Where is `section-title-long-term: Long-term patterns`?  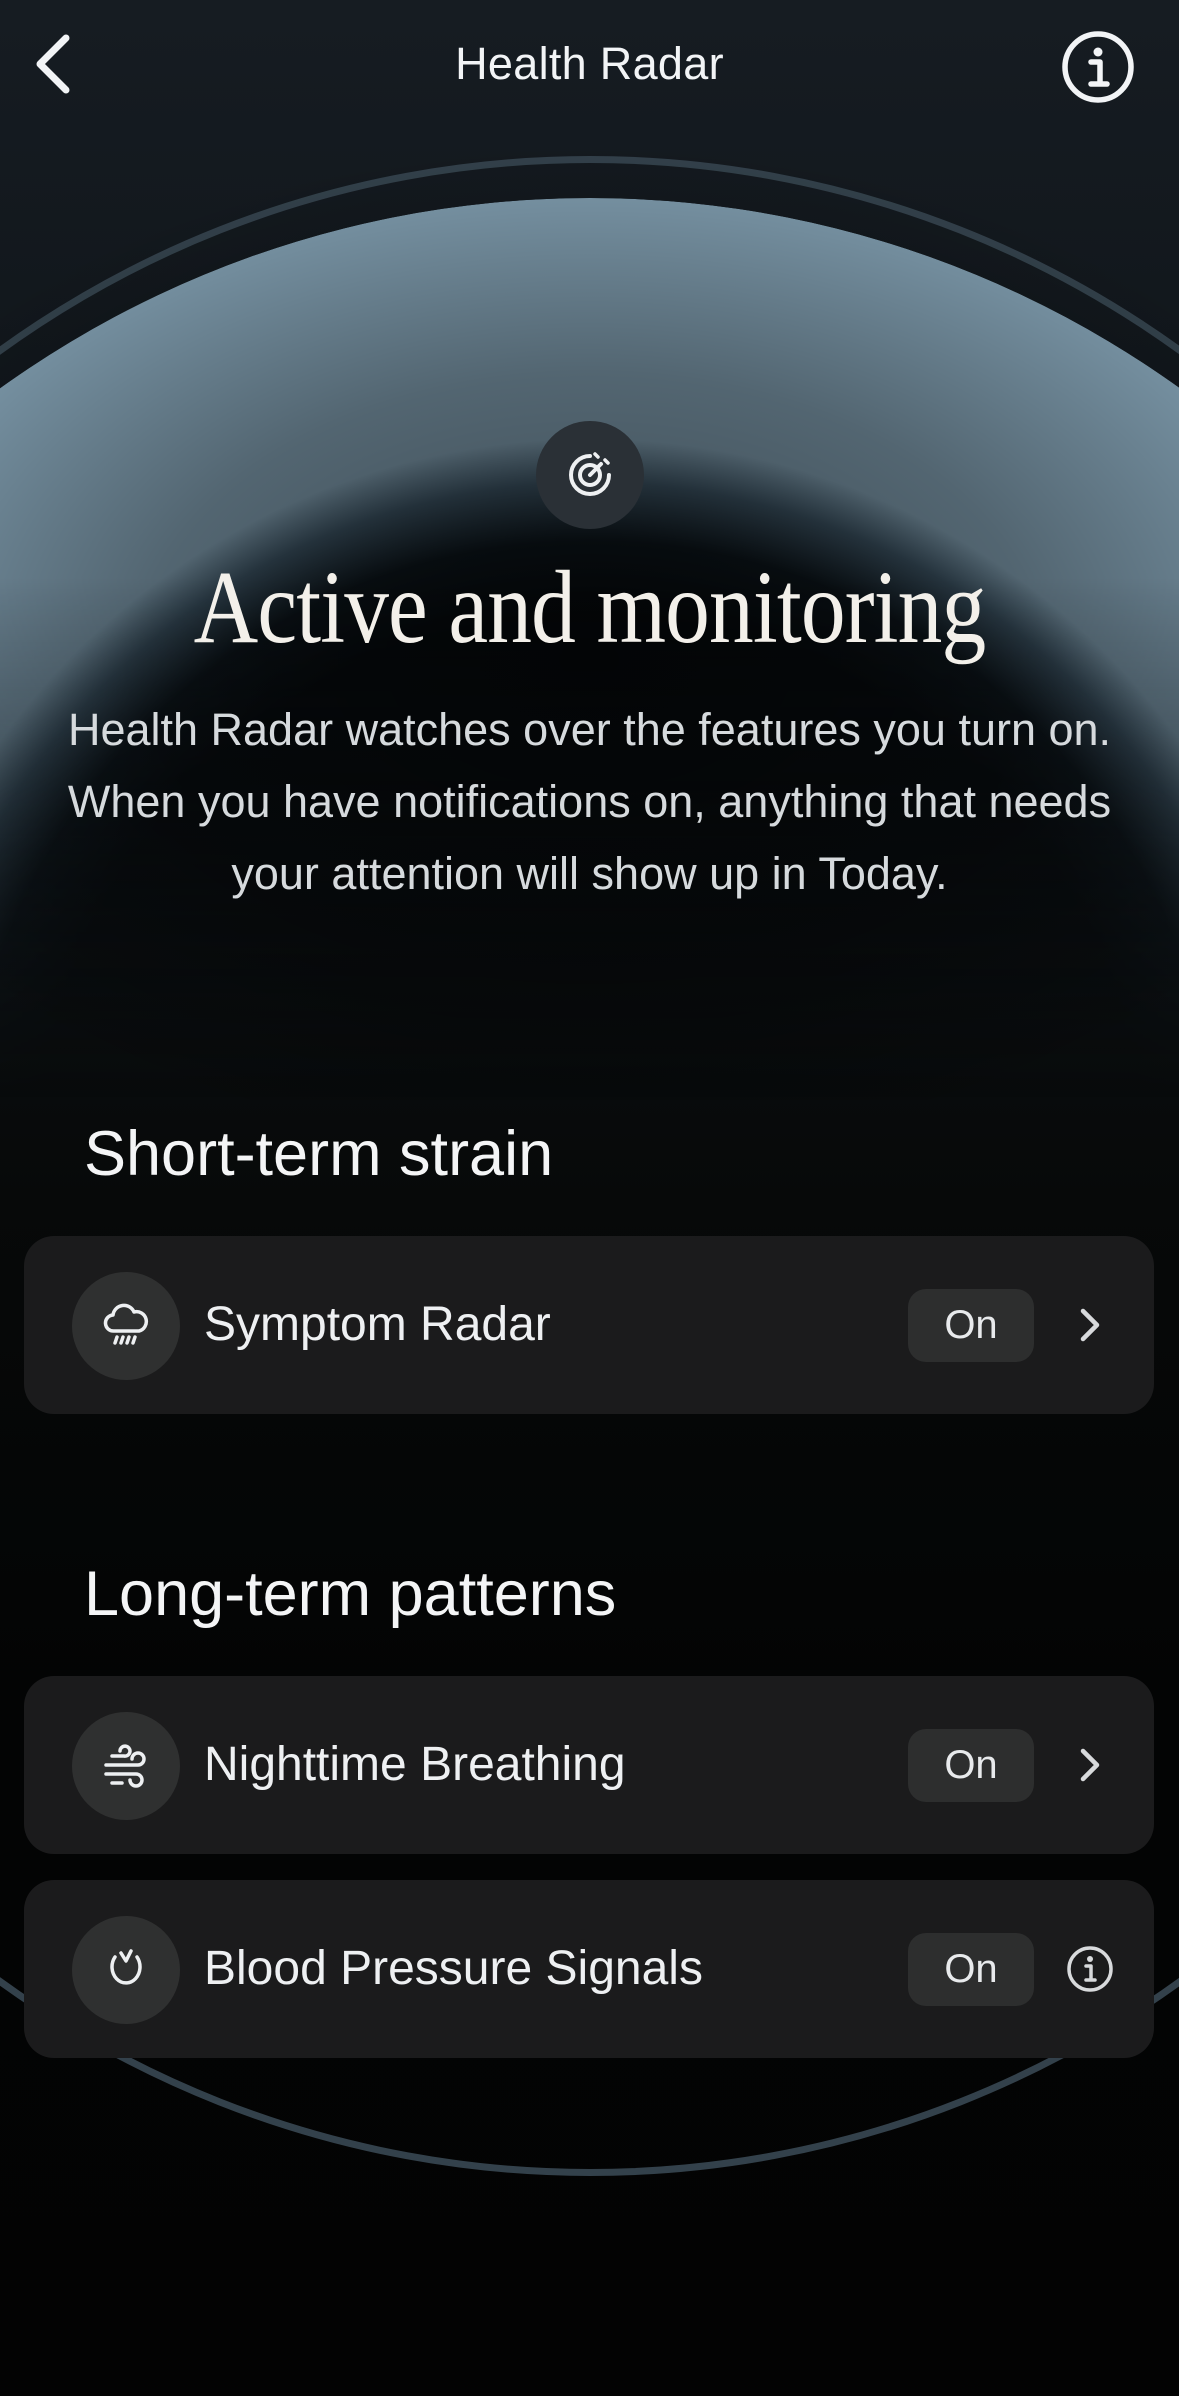 section-title-long-term: Long-term patterns is located at coordinates (350, 1594).